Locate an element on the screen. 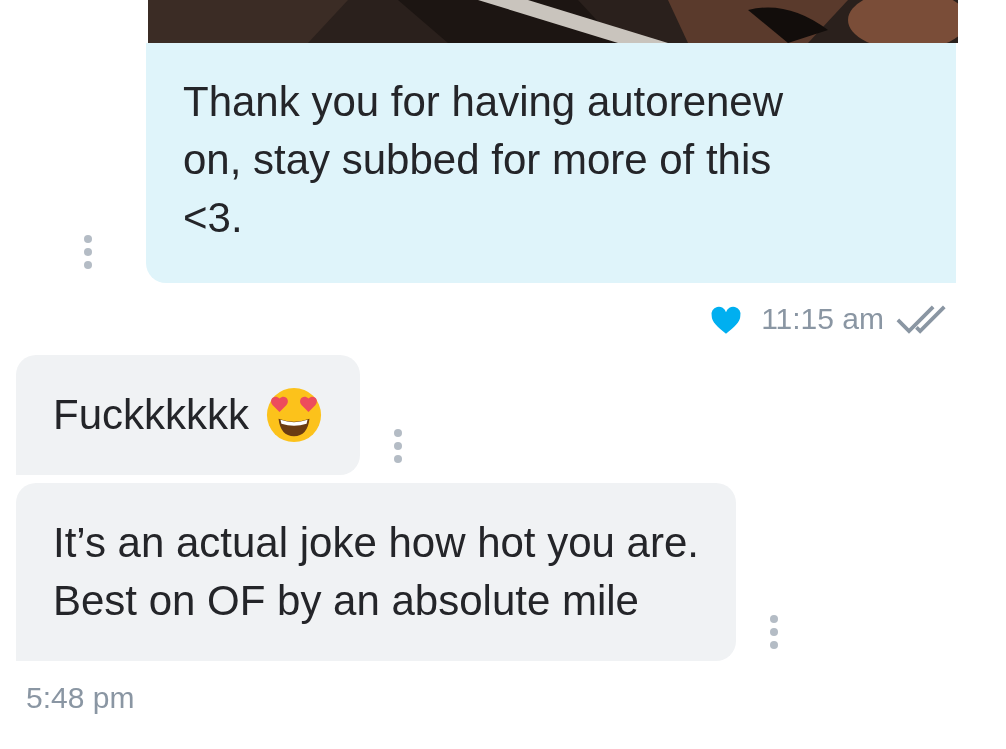 The image size is (1006, 749). message-time: 11:15 am is located at coordinates (822, 319).